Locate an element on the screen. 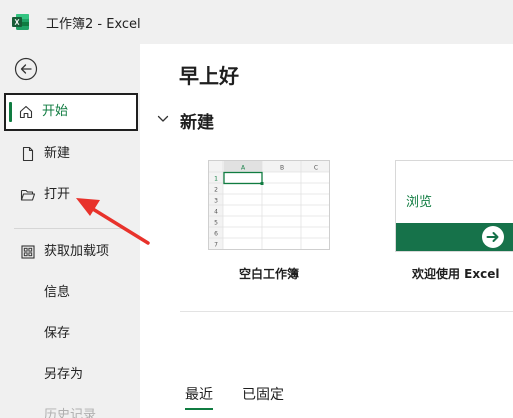 This screenshot has width=513, height=418. sidebar-item-save-as: 另存为 is located at coordinates (71, 375).